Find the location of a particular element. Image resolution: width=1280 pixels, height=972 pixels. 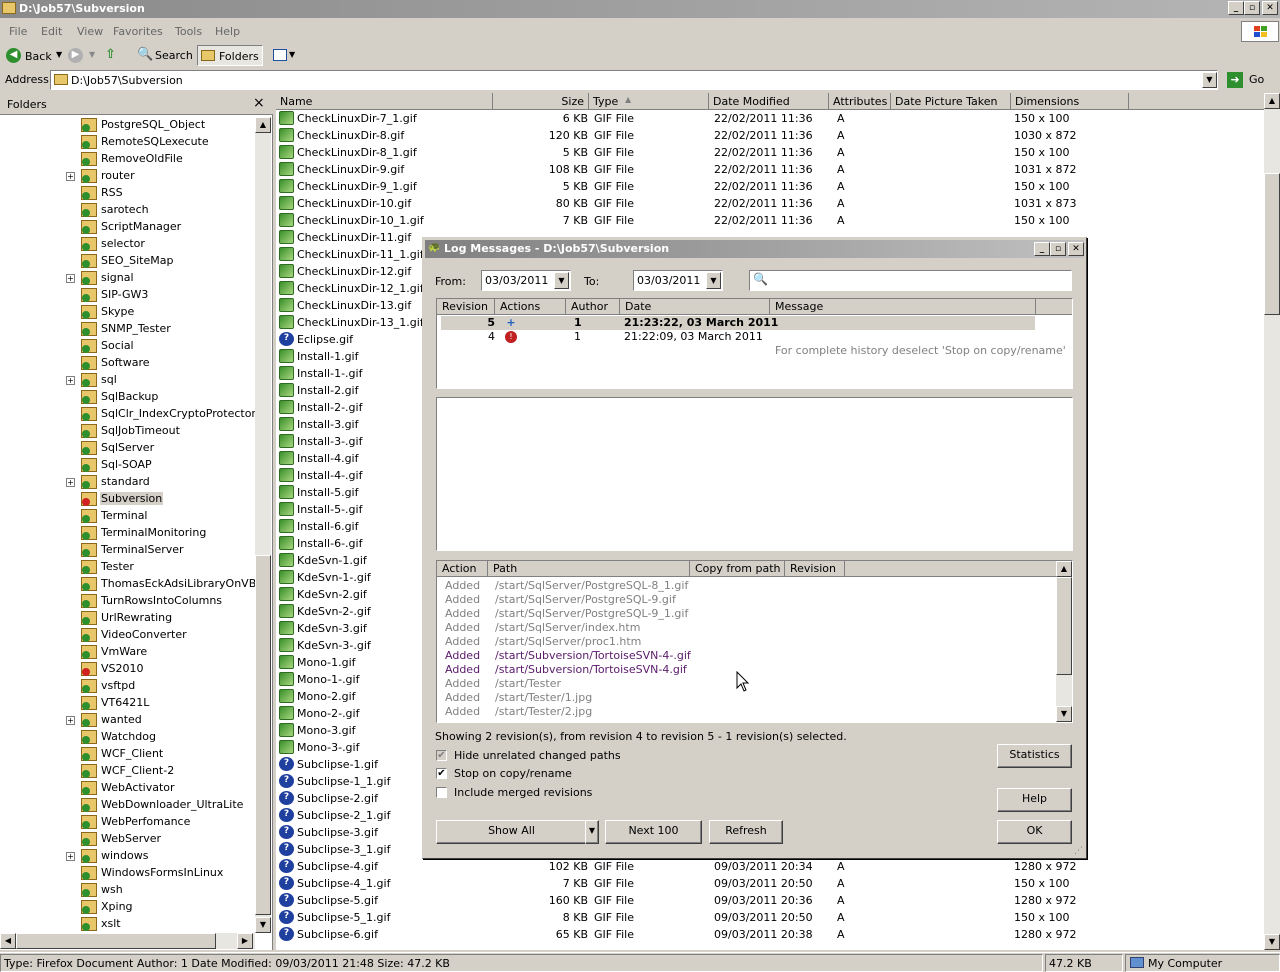

revision-row: 4! 1 21:22:09, 03 March 2011 is located at coordinates (738, 337).